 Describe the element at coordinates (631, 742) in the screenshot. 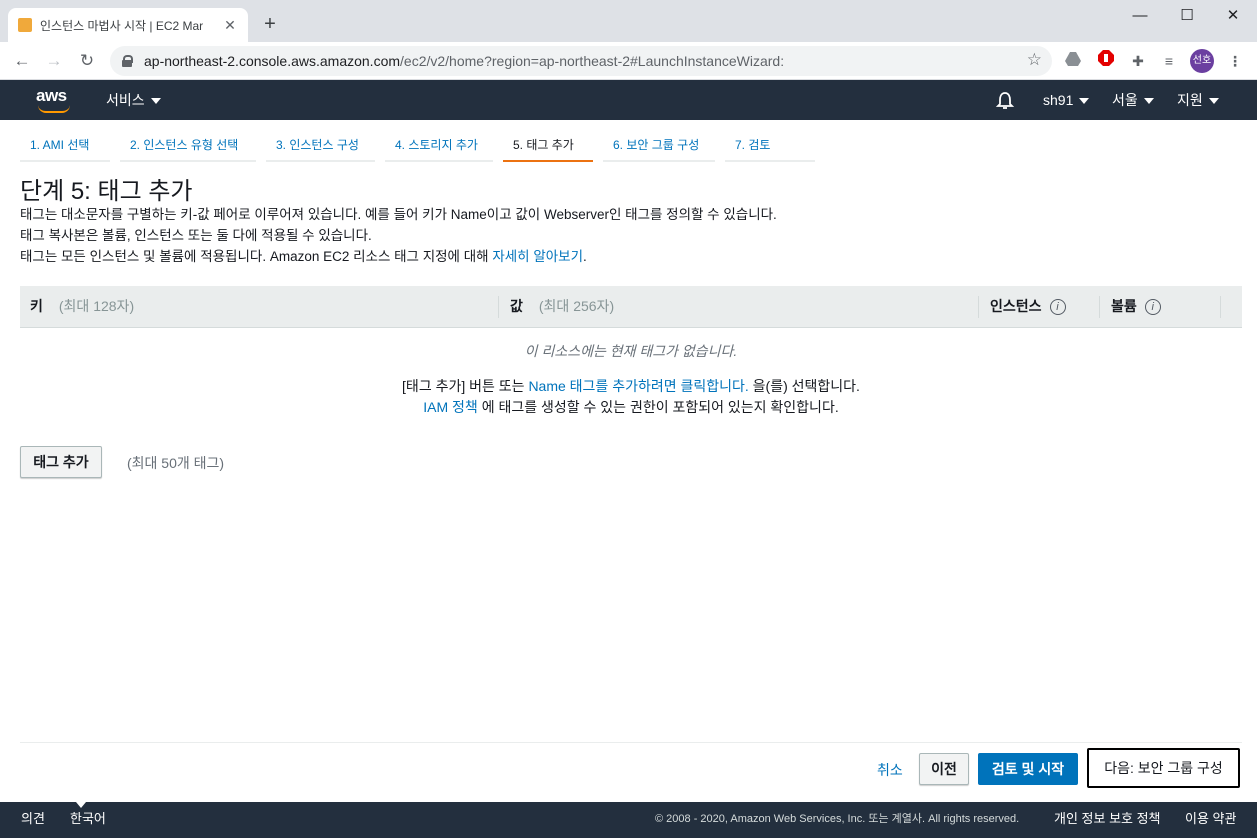

I see `divider` at that location.